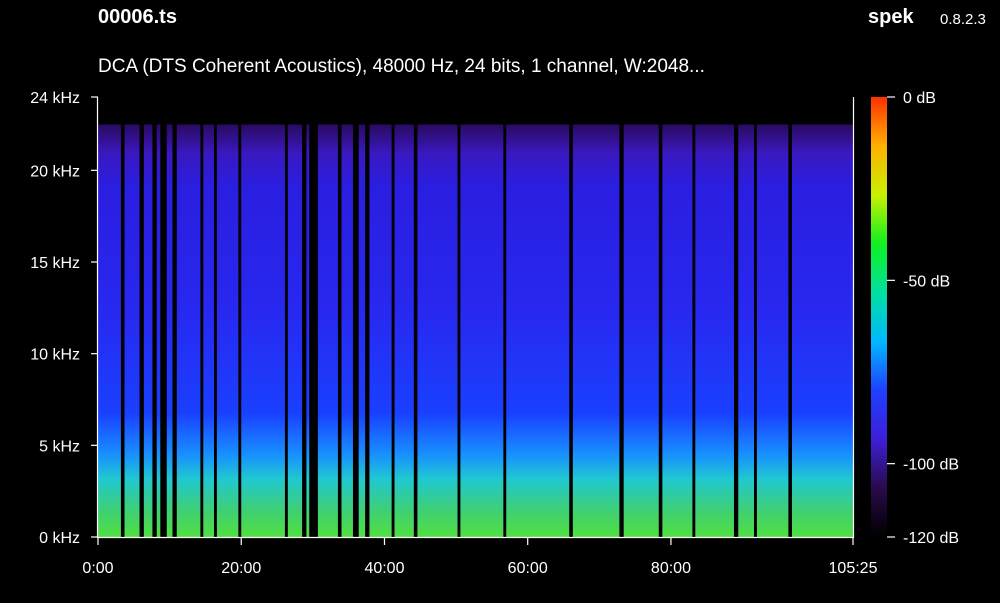 Image resolution: width=1000 pixels, height=603 pixels. Describe the element at coordinates (879, 317) in the screenshot. I see `color-scale-bar` at that location.